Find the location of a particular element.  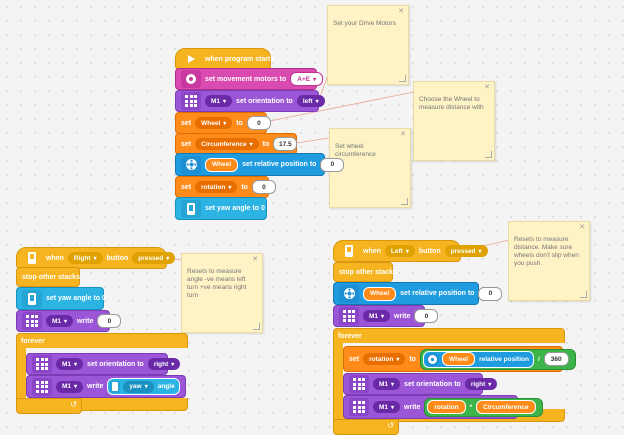

block-label: when program starts is located at coordinates (240, 59).